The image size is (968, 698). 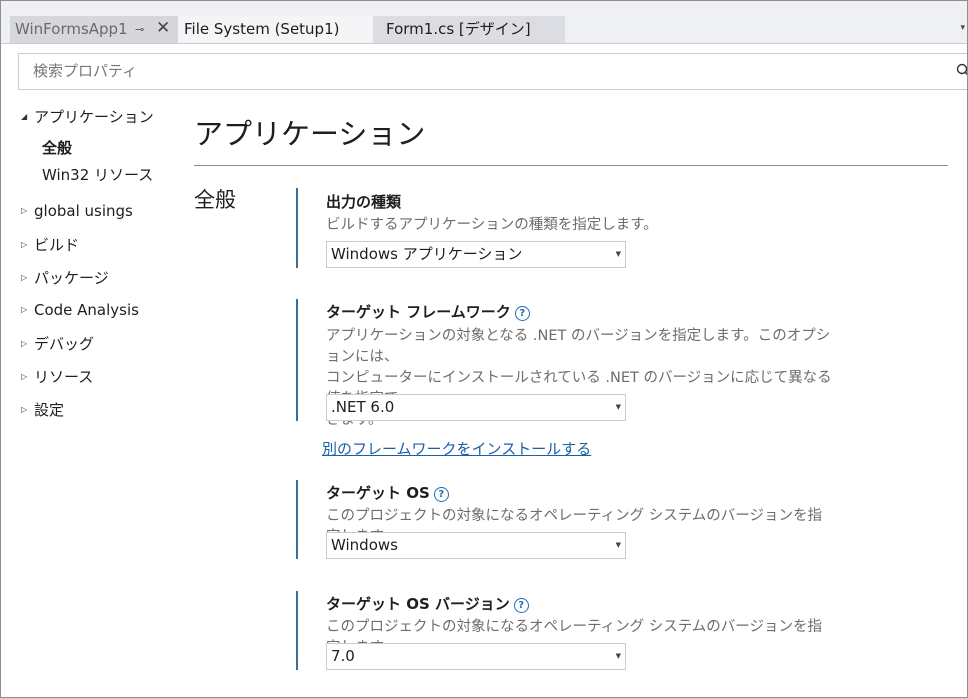 What do you see at coordinates (71, 278) in the screenshot?
I see `nav-item-label: パッケージ` at bounding box center [71, 278].